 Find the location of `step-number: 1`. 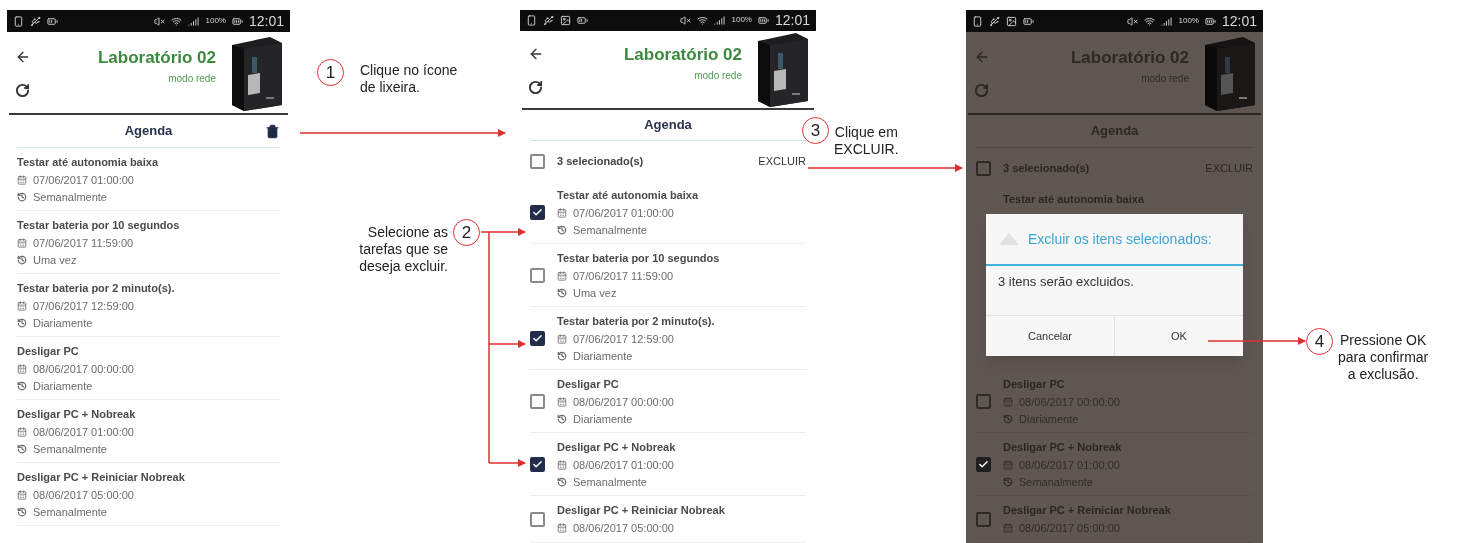

step-number: 1 is located at coordinates (330, 72).